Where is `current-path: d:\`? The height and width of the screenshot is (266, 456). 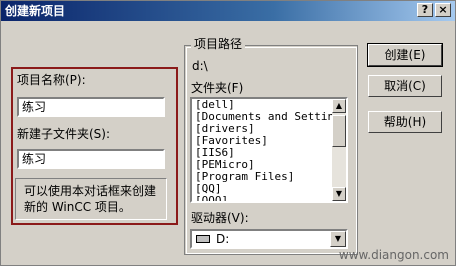
current-path: d:\ is located at coordinates (200, 66).